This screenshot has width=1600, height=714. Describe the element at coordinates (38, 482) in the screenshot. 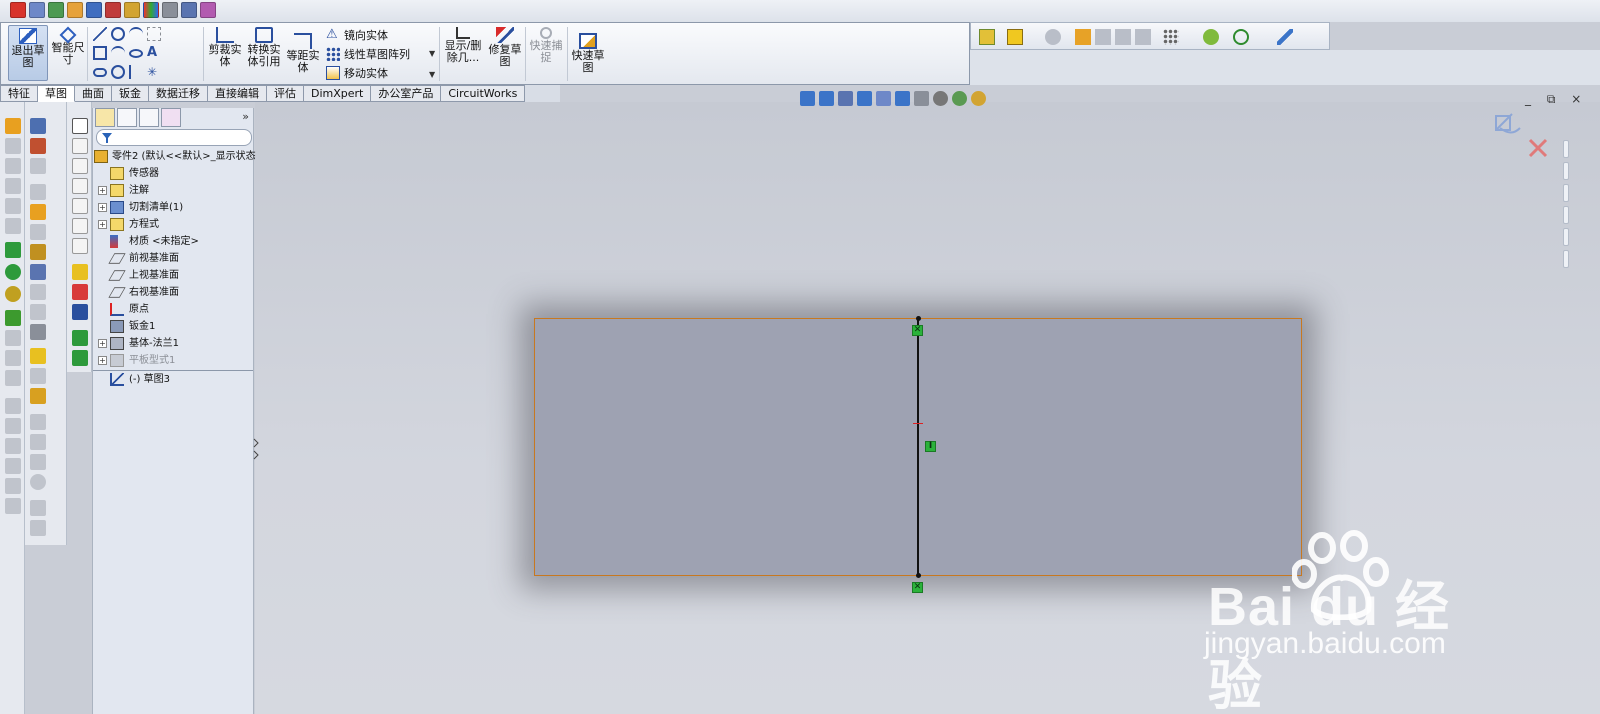

I see `break-corner-icon` at that location.